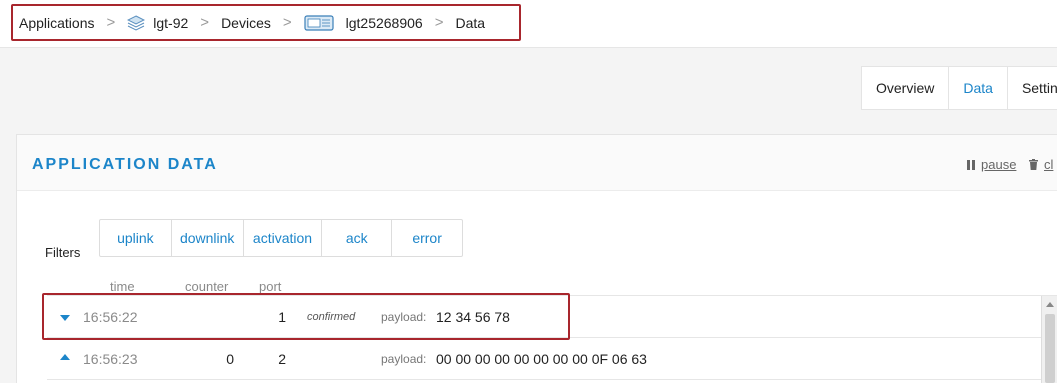 This screenshot has width=1057, height=383. What do you see at coordinates (1041, 164) in the screenshot?
I see `clear-button: cl` at bounding box center [1041, 164].